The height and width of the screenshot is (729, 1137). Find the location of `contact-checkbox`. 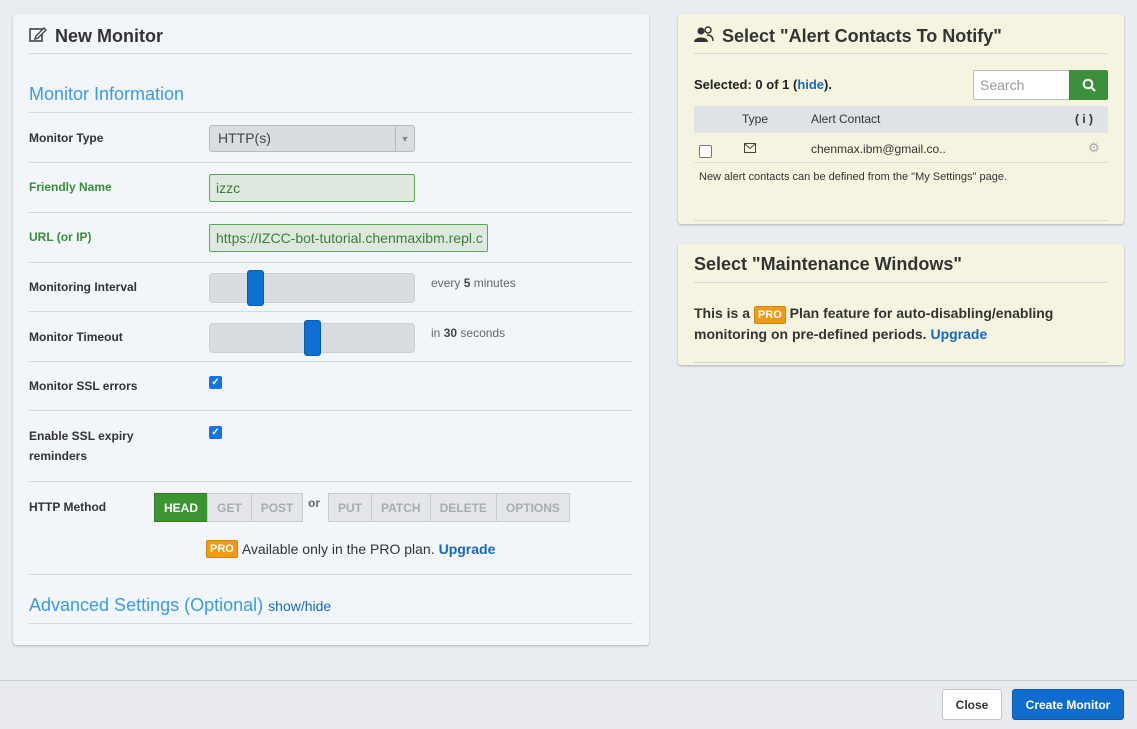

contact-checkbox is located at coordinates (705, 151).